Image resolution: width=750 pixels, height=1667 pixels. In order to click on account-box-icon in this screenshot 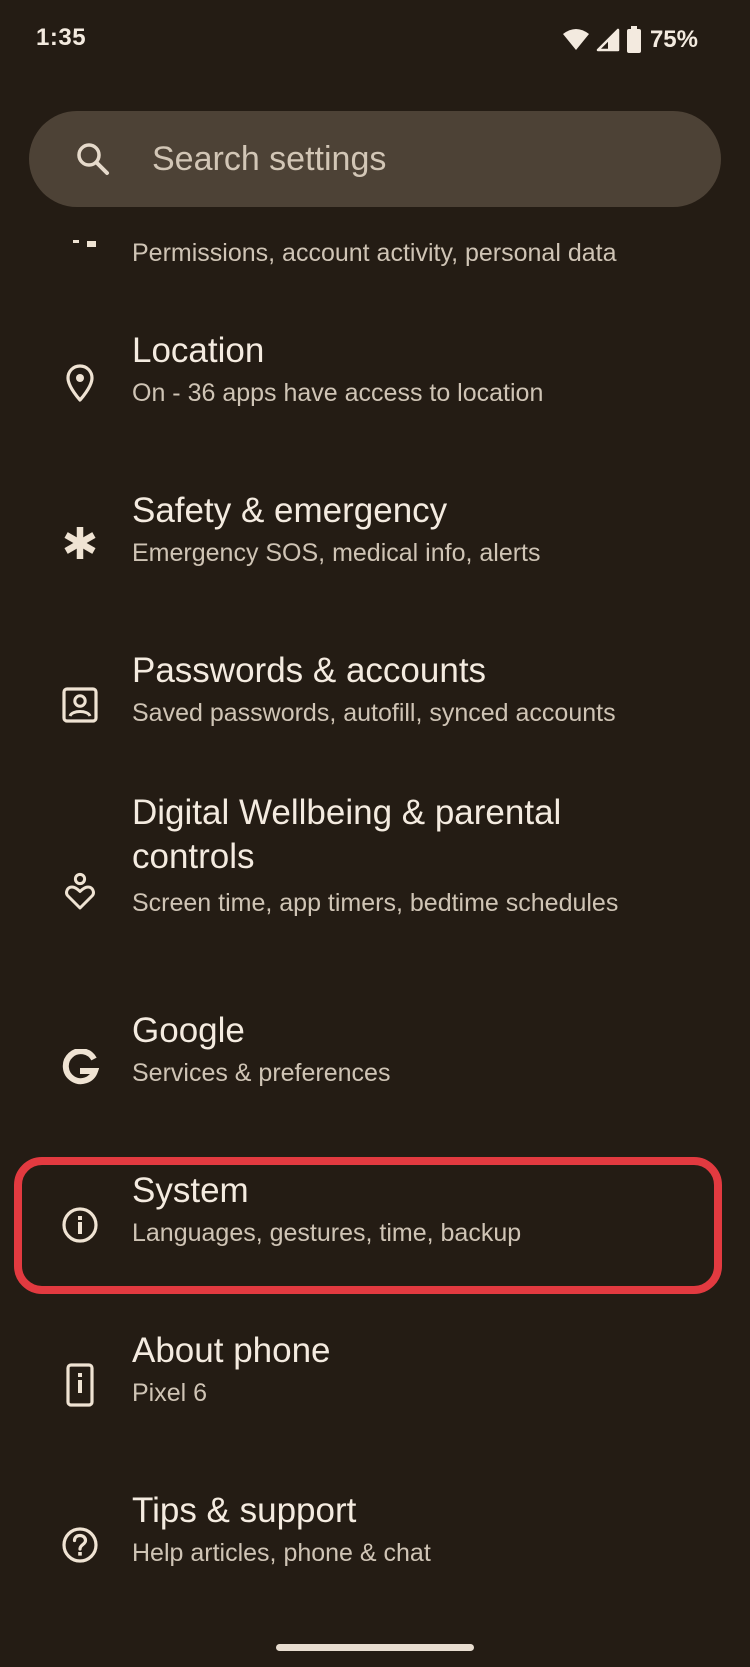, I will do `click(80, 705)`.